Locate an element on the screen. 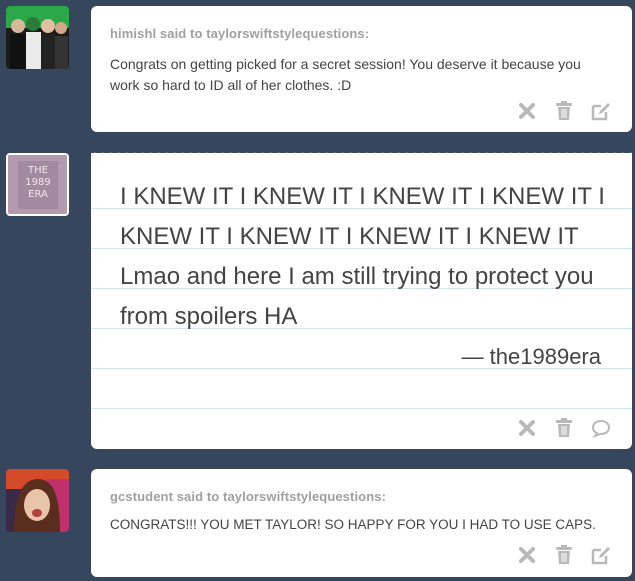  speech-bubble-icon is located at coordinates (601, 428).